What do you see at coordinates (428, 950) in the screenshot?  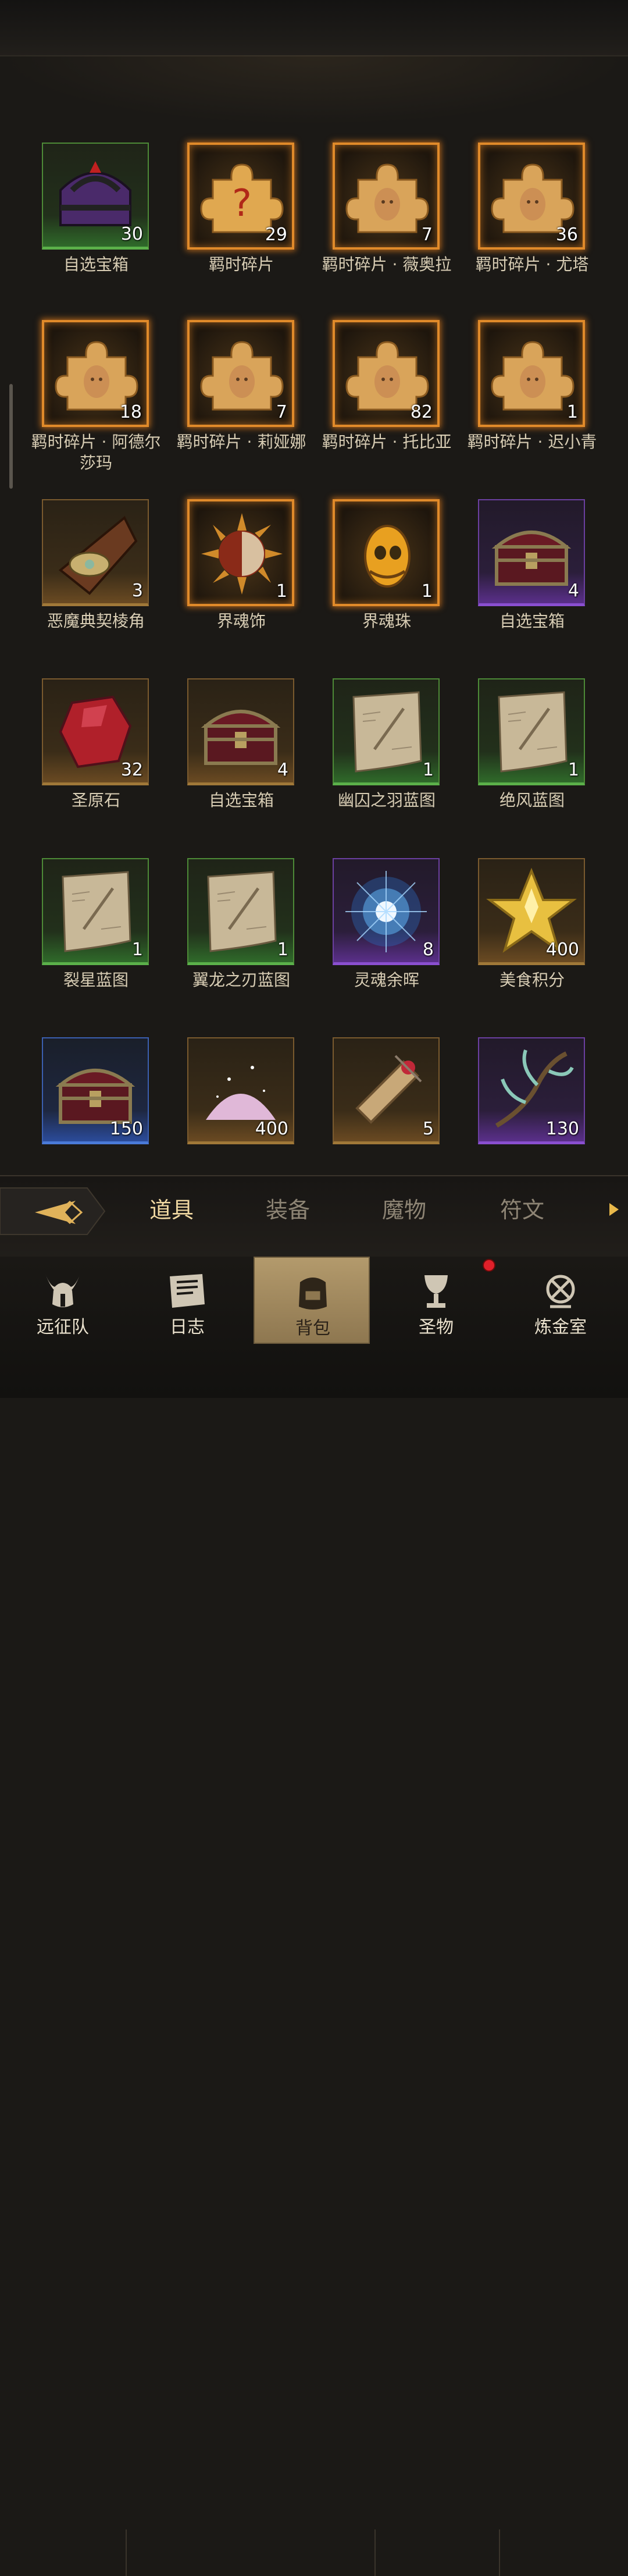 I see `item-count: 8` at bounding box center [428, 950].